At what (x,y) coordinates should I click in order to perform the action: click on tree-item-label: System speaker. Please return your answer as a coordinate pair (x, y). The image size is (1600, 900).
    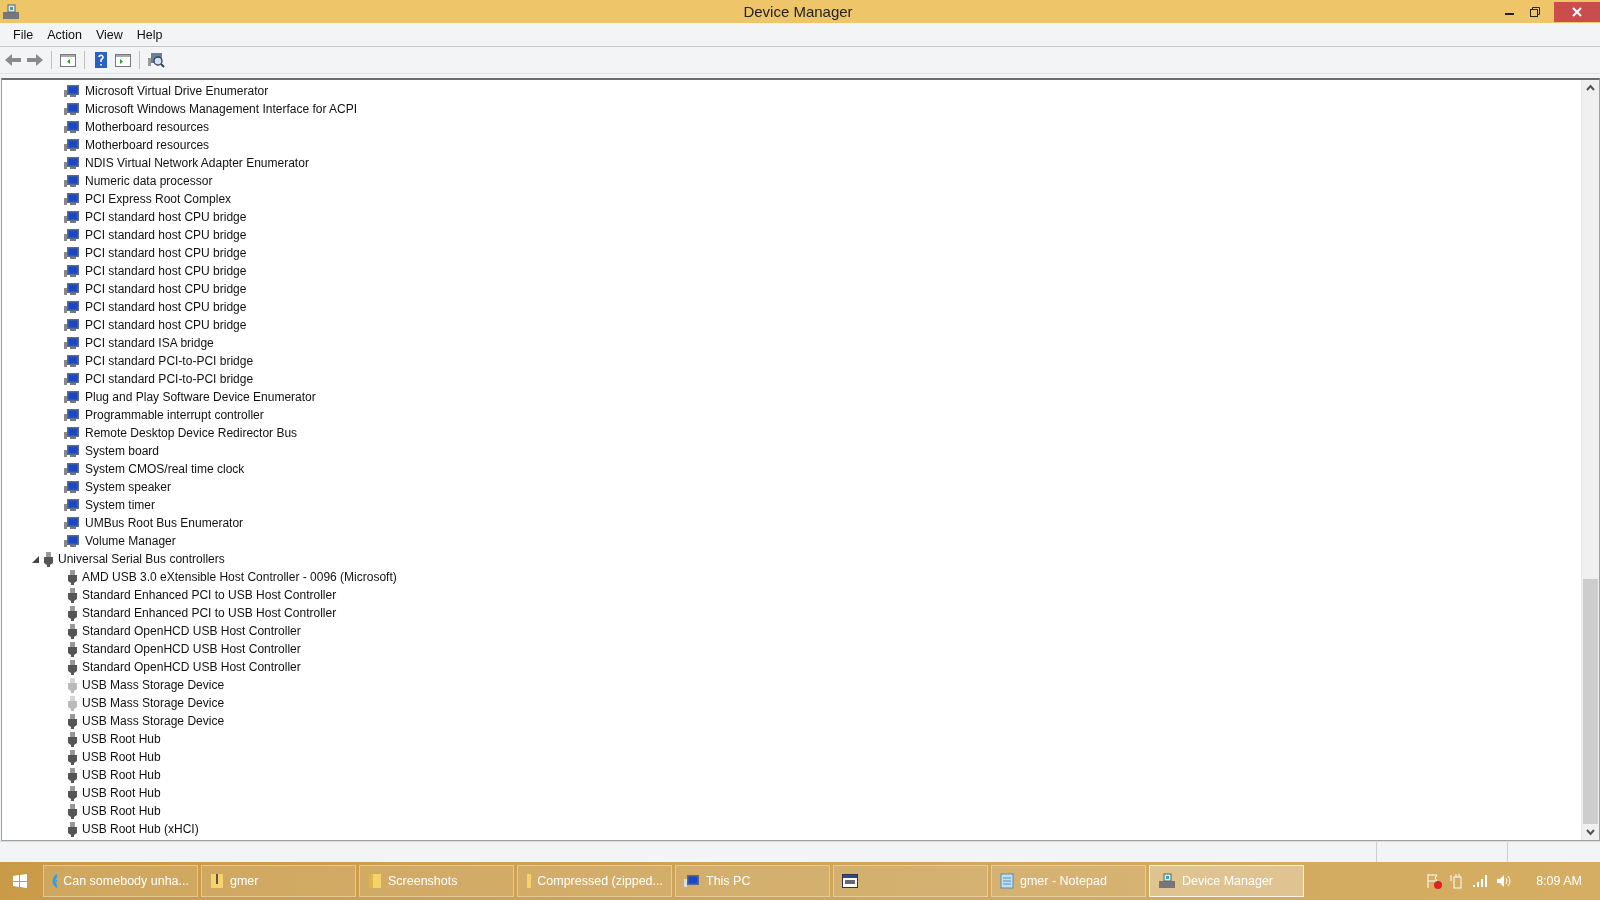
    Looking at the image, I should click on (128, 487).